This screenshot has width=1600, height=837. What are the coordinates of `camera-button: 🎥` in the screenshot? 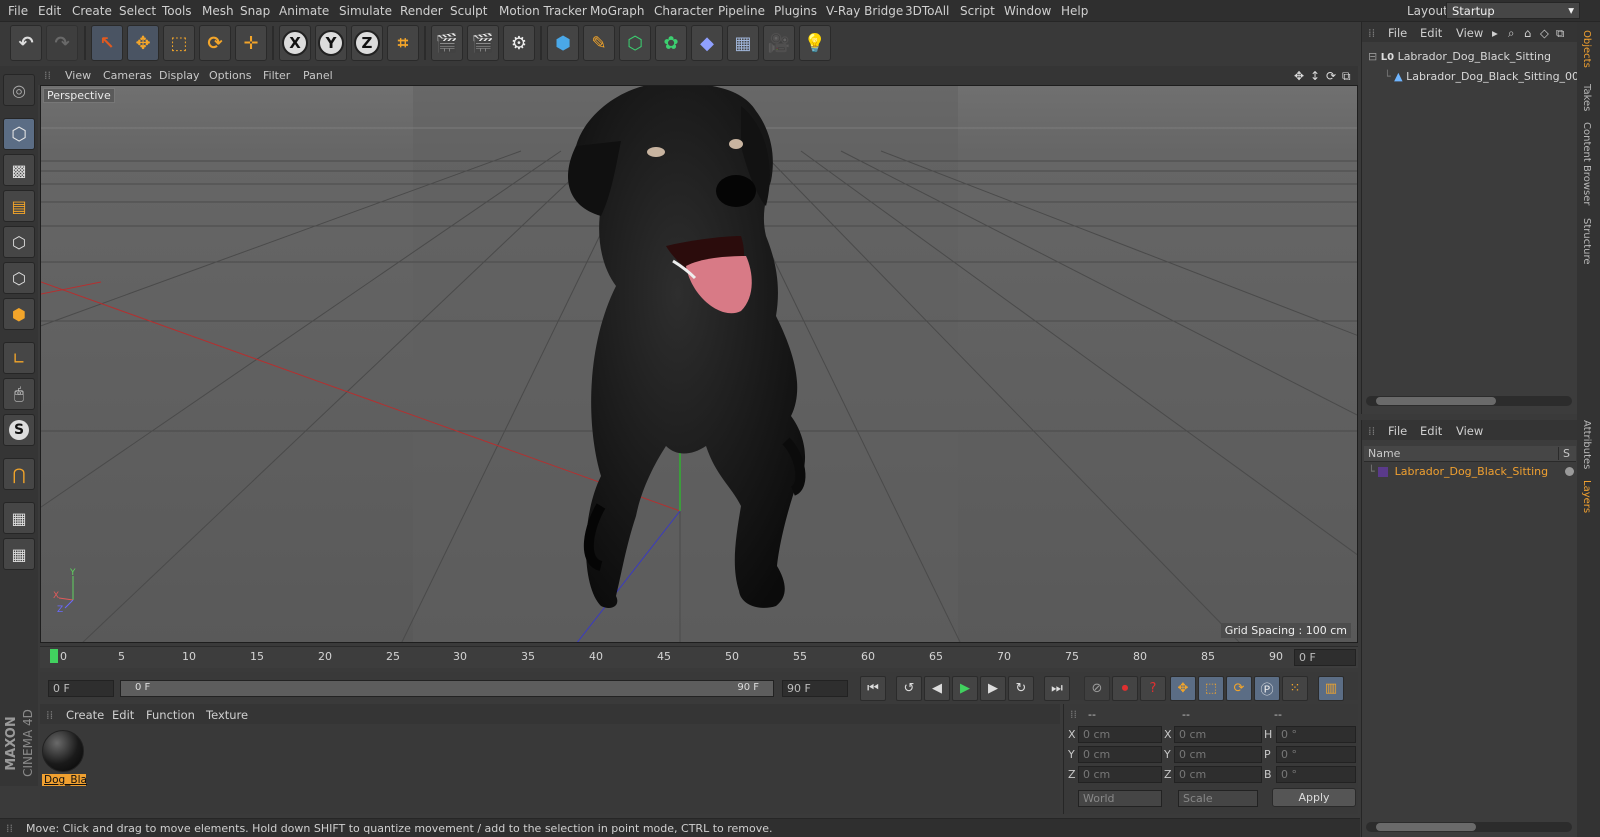 It's located at (779, 43).